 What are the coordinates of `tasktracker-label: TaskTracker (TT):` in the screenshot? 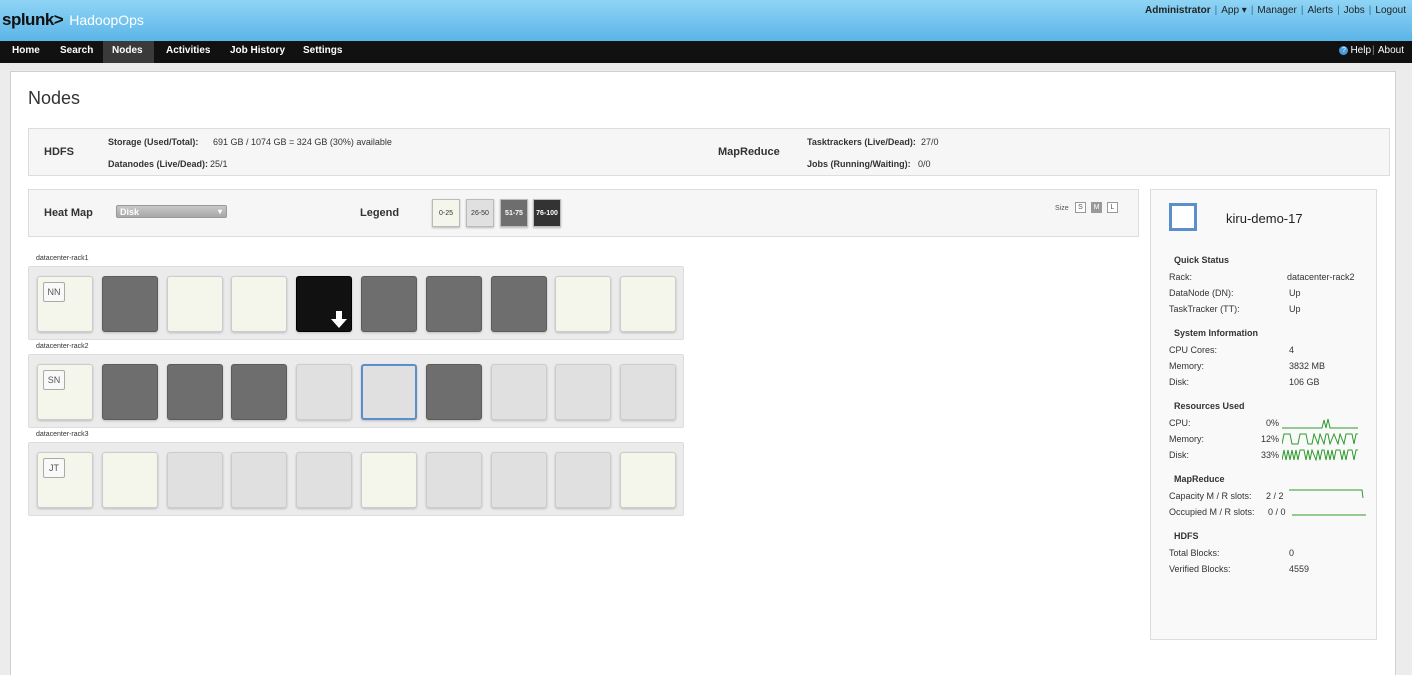 It's located at (1204, 309).